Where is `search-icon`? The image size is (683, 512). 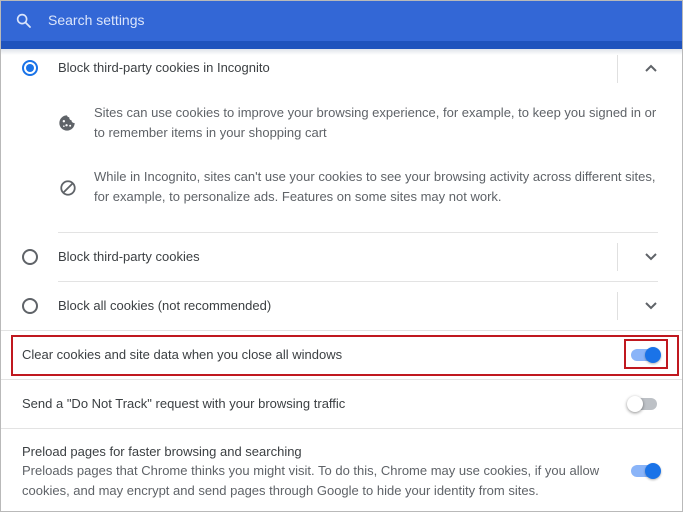 search-icon is located at coordinates (24, 21).